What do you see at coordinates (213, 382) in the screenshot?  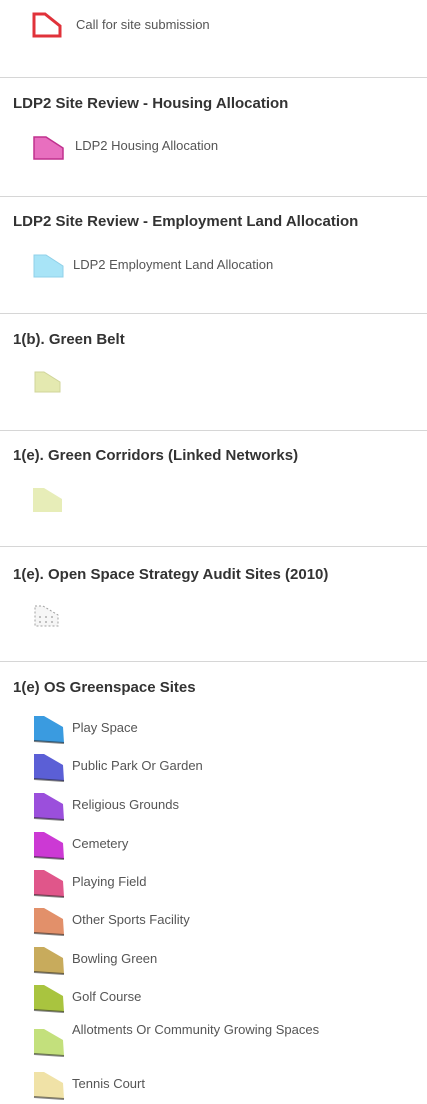 I see `legend-item-green-belt` at bounding box center [213, 382].